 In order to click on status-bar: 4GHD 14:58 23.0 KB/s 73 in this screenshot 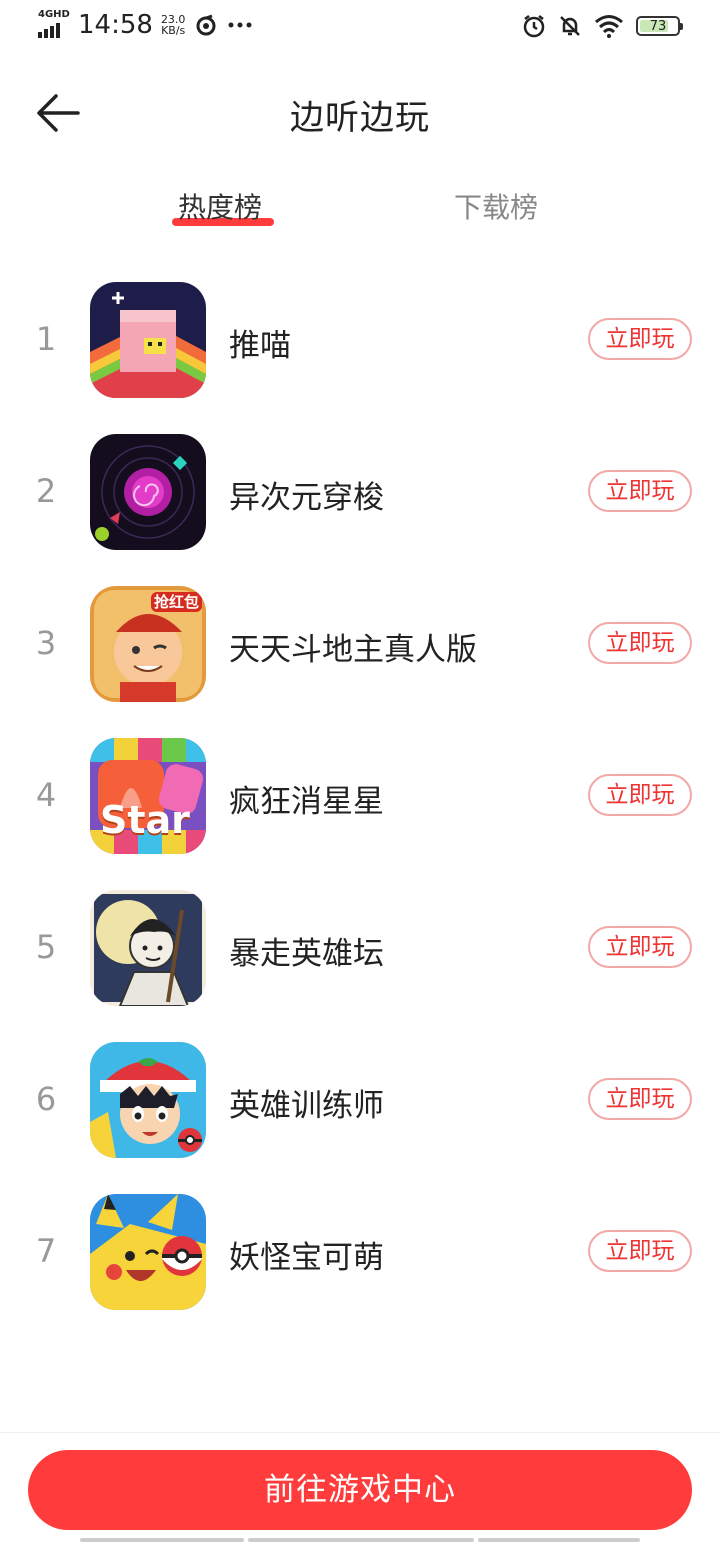, I will do `click(360, 28)`.